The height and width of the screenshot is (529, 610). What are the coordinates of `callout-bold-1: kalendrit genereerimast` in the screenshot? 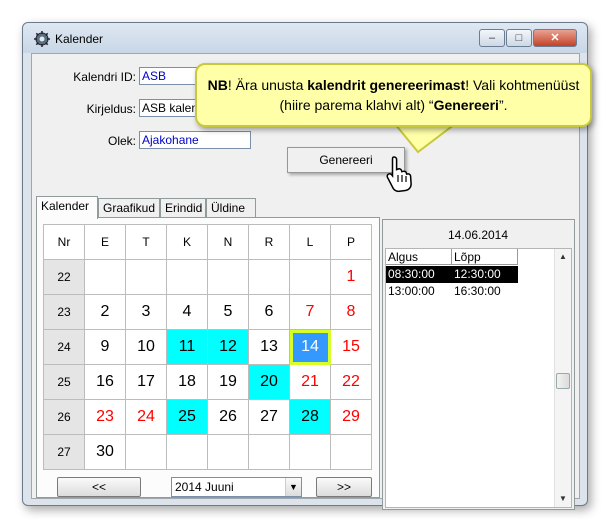 It's located at (386, 85).